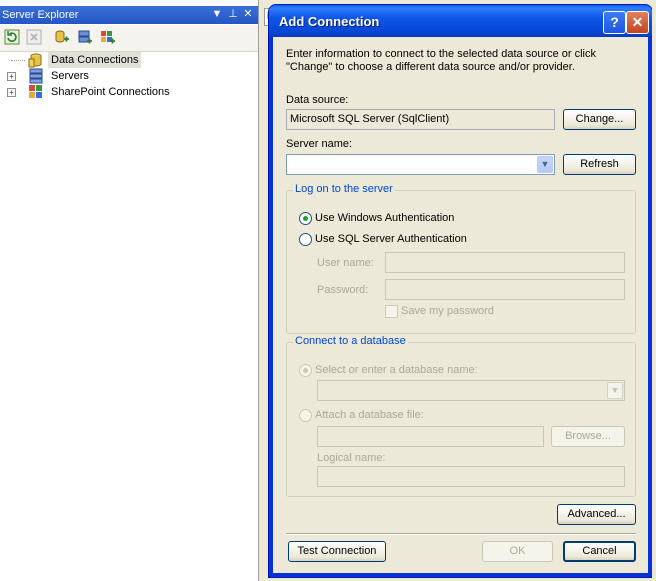 Image resolution: width=656 pixels, height=581 pixels. Describe the element at coordinates (420, 119) in the screenshot. I see `data-source-field: Microsoft SQL Server (SqlClient)` at that location.